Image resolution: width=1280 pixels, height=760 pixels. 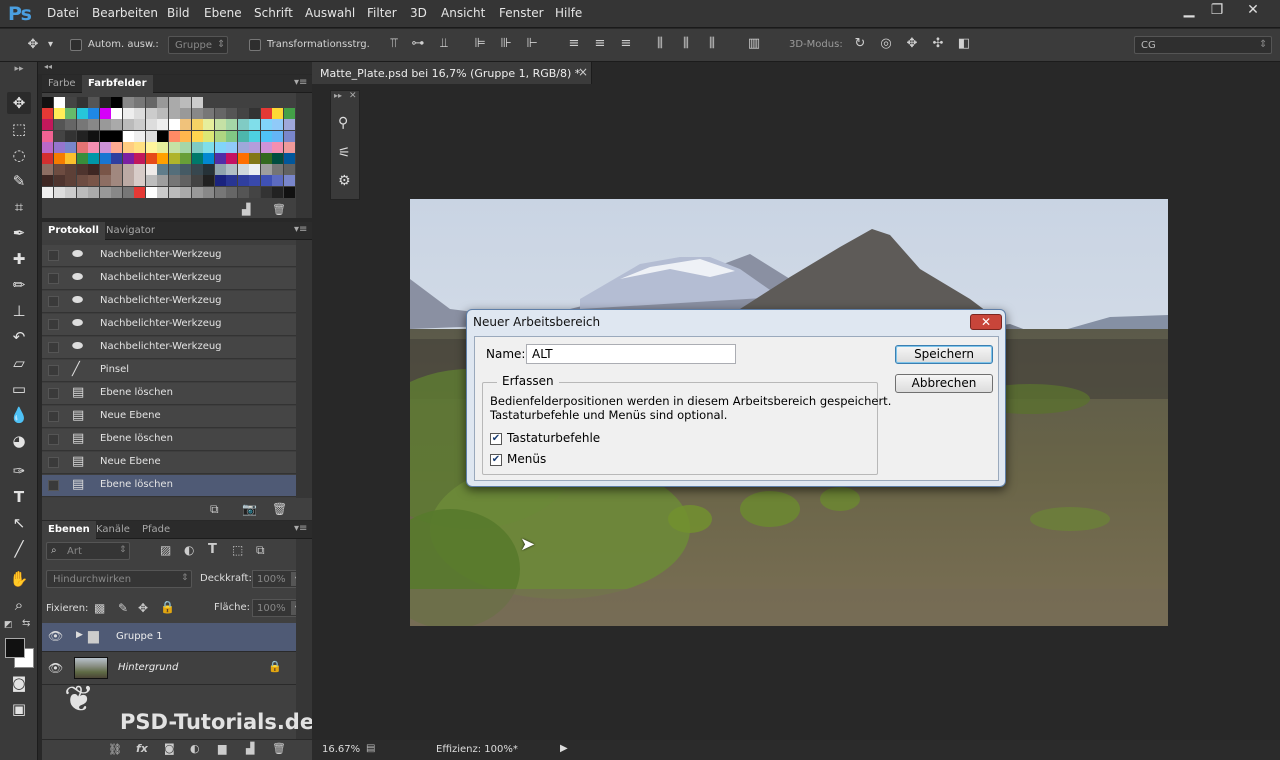 What do you see at coordinates (600, 43) in the screenshot?
I see `distribute-vcenter-icon: ≡` at bounding box center [600, 43].